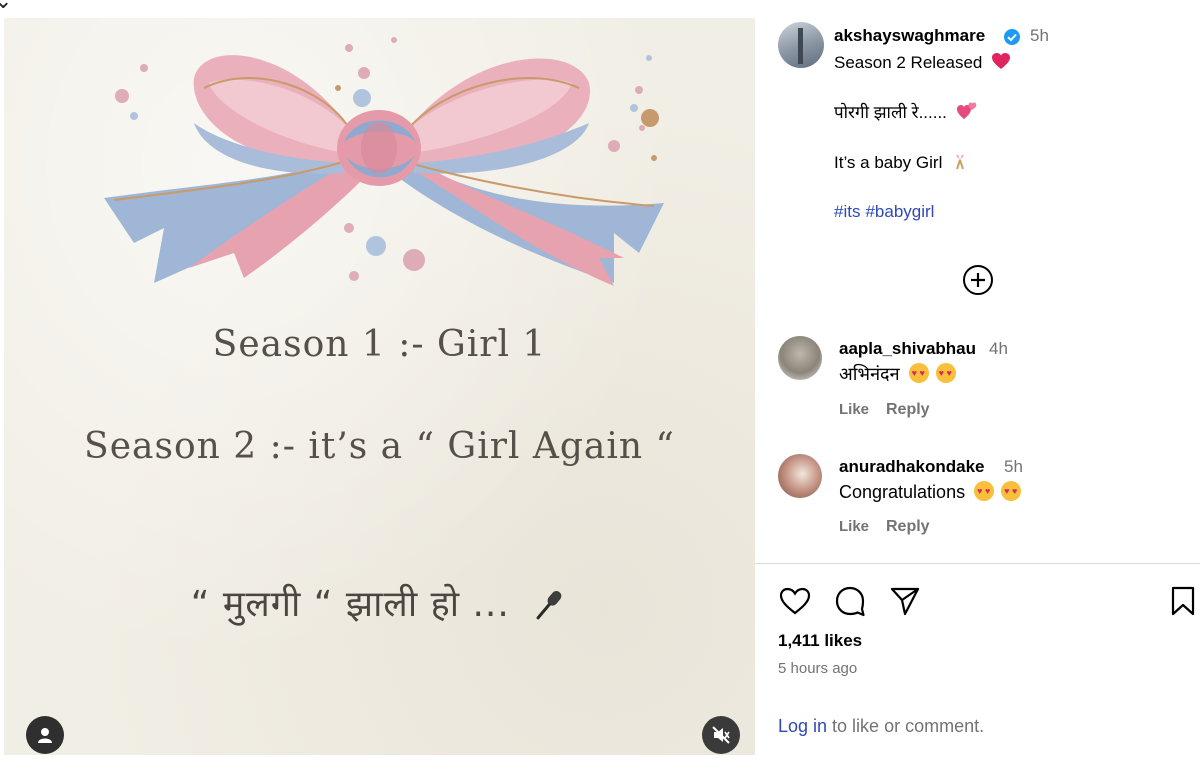 Image resolution: width=1200 pixels, height=780 pixels. I want to click on microphone-icon, so click(549, 605).